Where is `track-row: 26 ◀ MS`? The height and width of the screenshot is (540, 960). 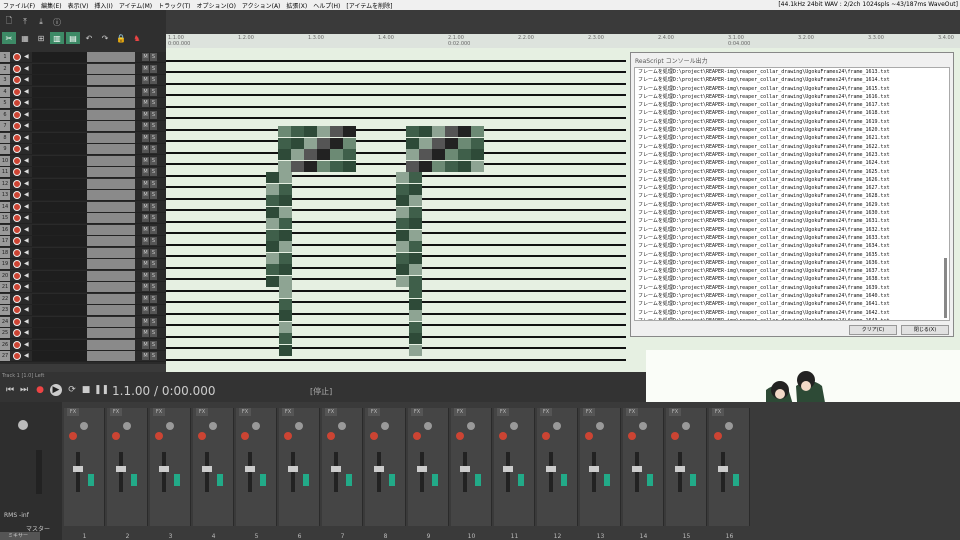
track-row: 26 ◀ MS is located at coordinates (83, 345).